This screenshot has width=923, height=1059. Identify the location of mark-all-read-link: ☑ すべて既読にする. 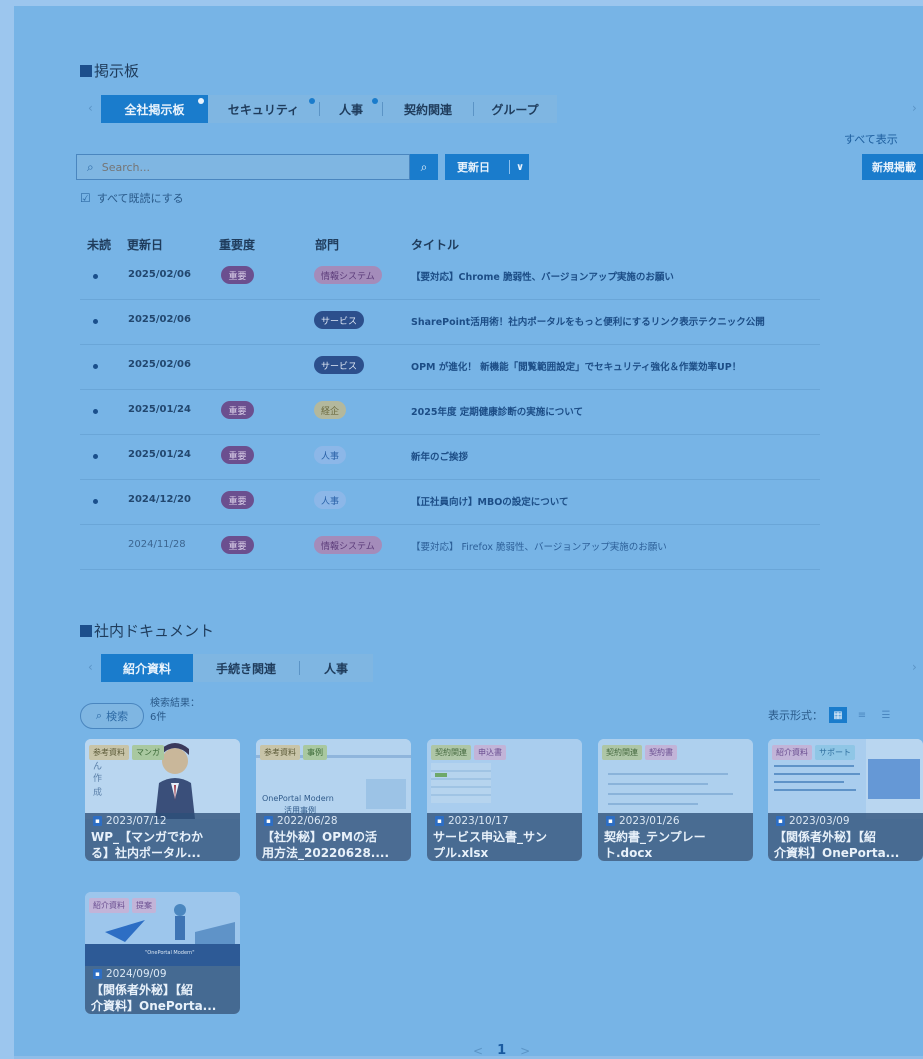
(132, 198).